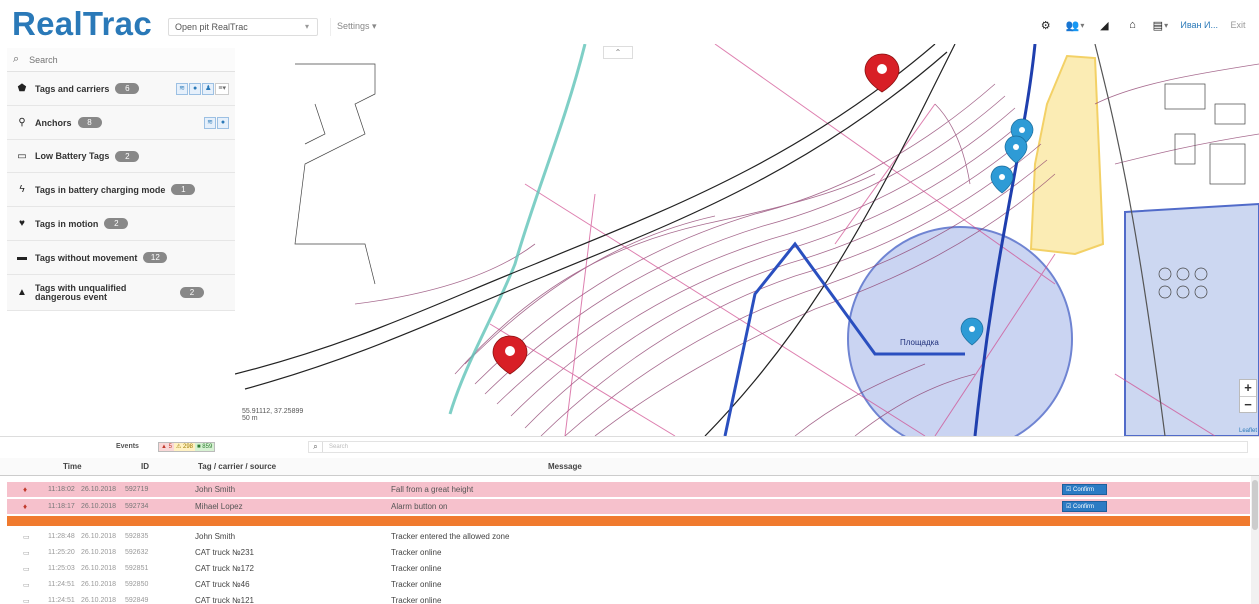 This screenshot has height=604, width=1259. I want to click on zoom-in-button: +, so click(1248, 388).